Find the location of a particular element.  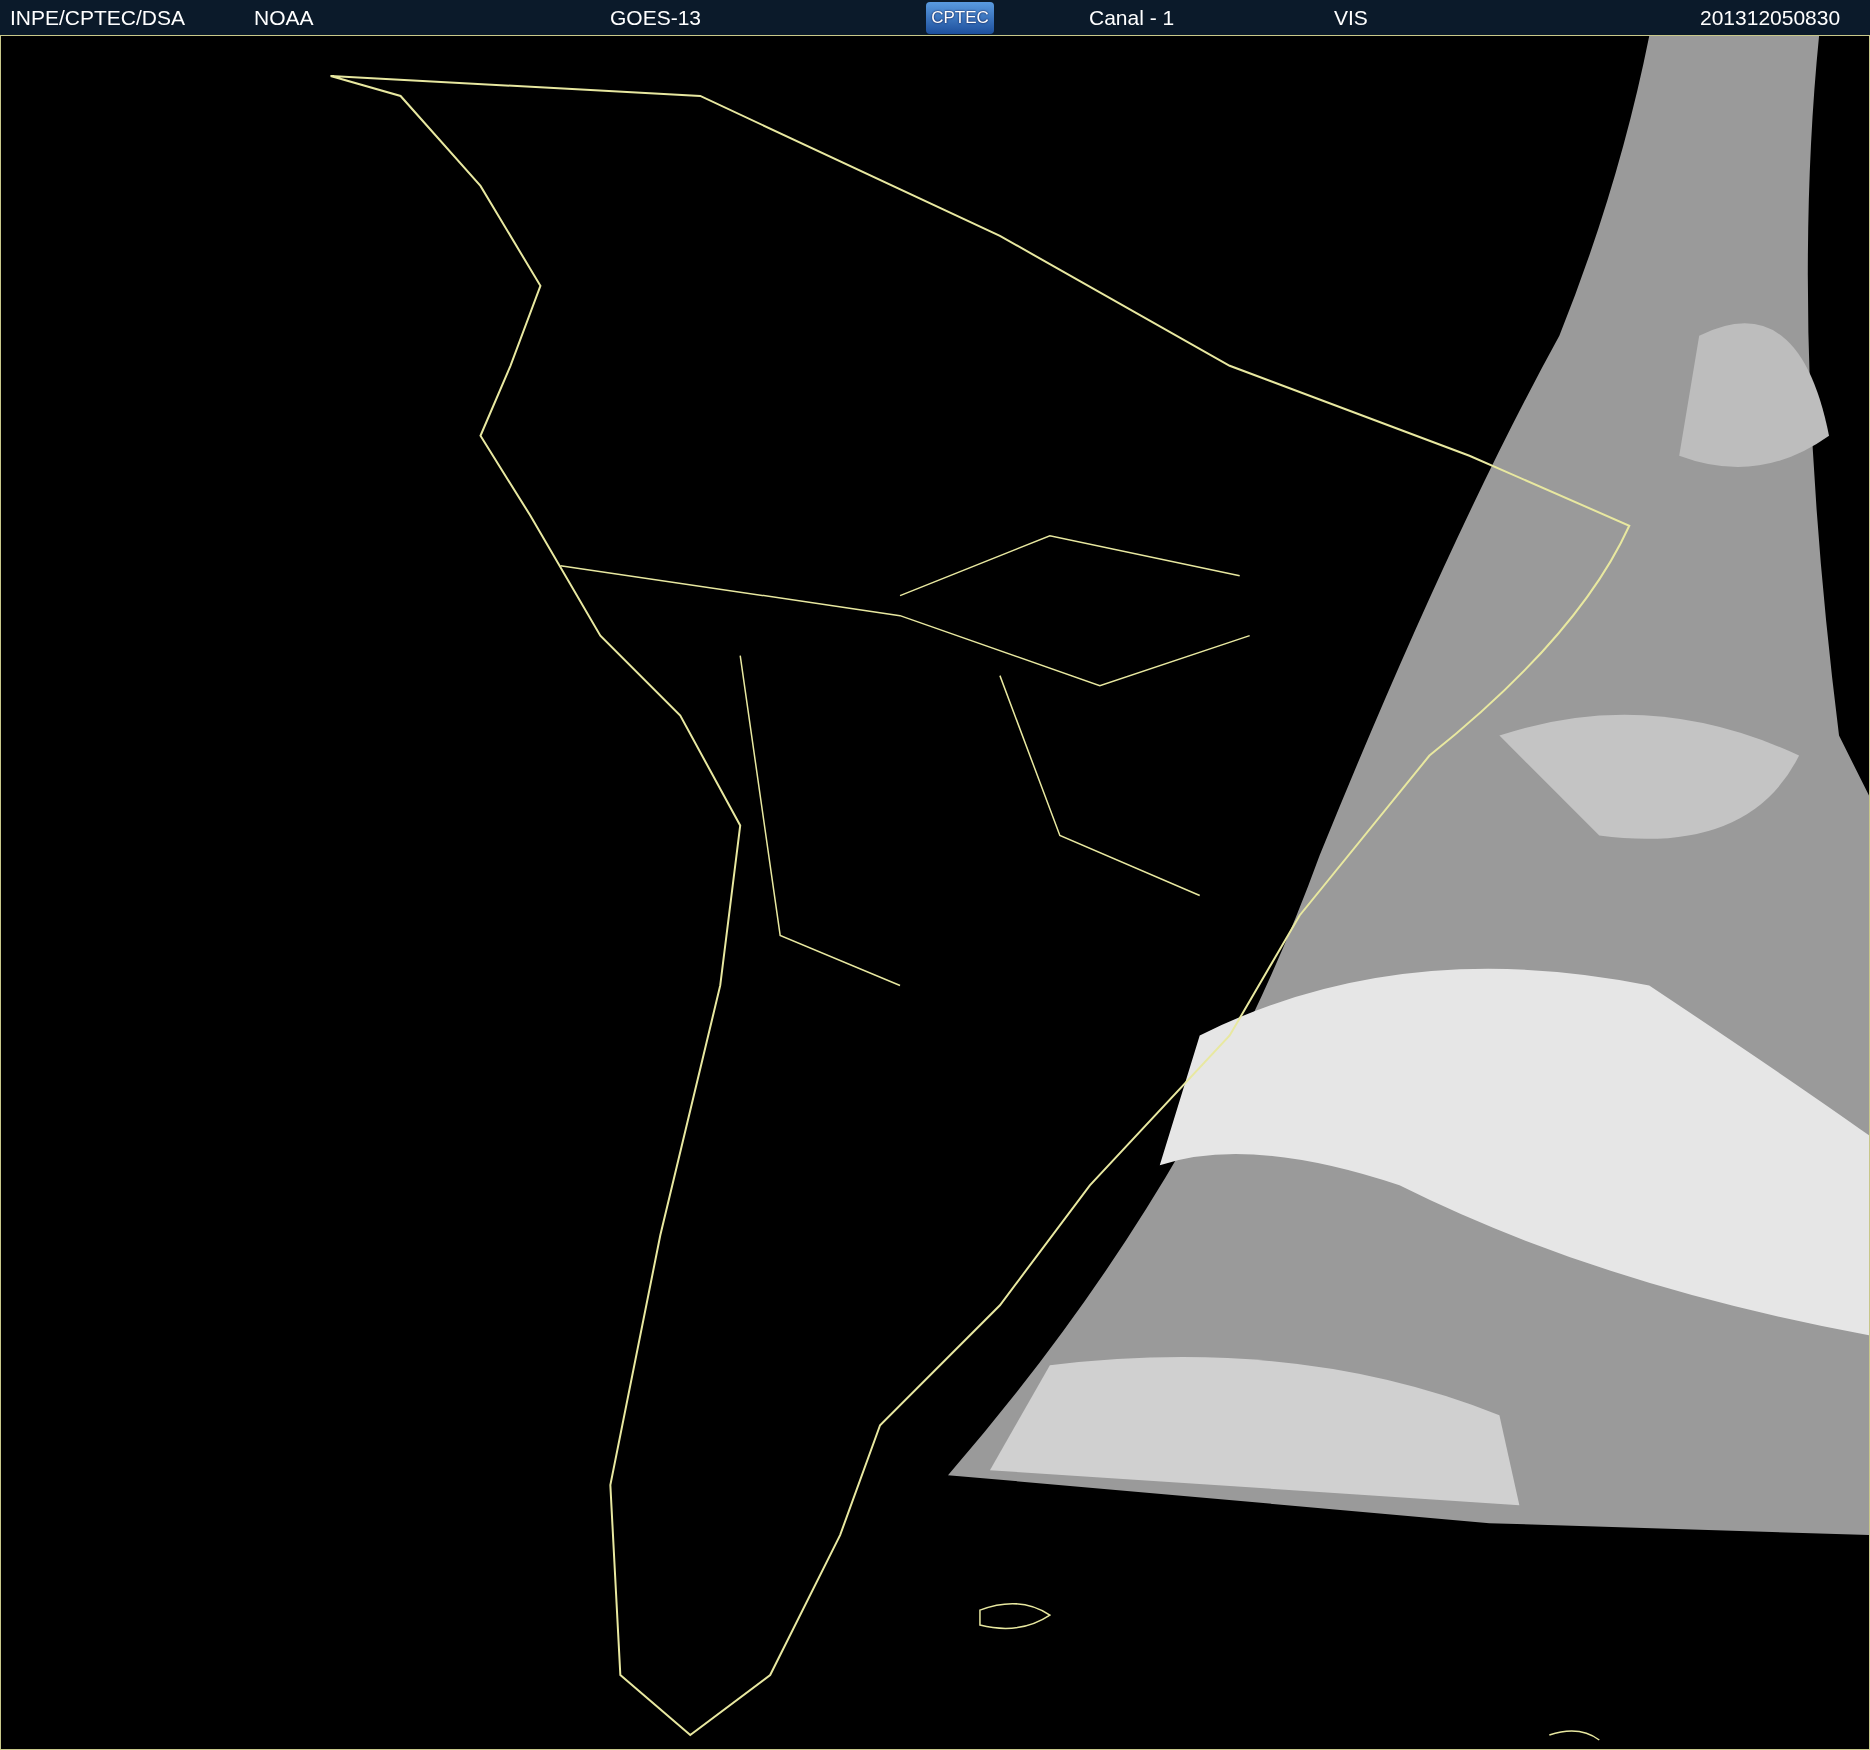

satellite-label: GOES-13 is located at coordinates (656, 17).